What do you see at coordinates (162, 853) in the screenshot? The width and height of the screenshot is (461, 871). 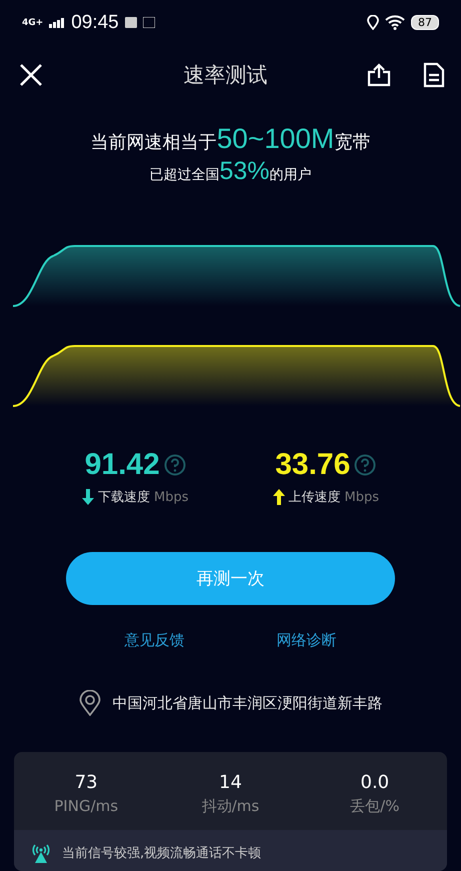 I see `signal-note: 当前信号较强,视频流畅通话不卡顿` at bounding box center [162, 853].